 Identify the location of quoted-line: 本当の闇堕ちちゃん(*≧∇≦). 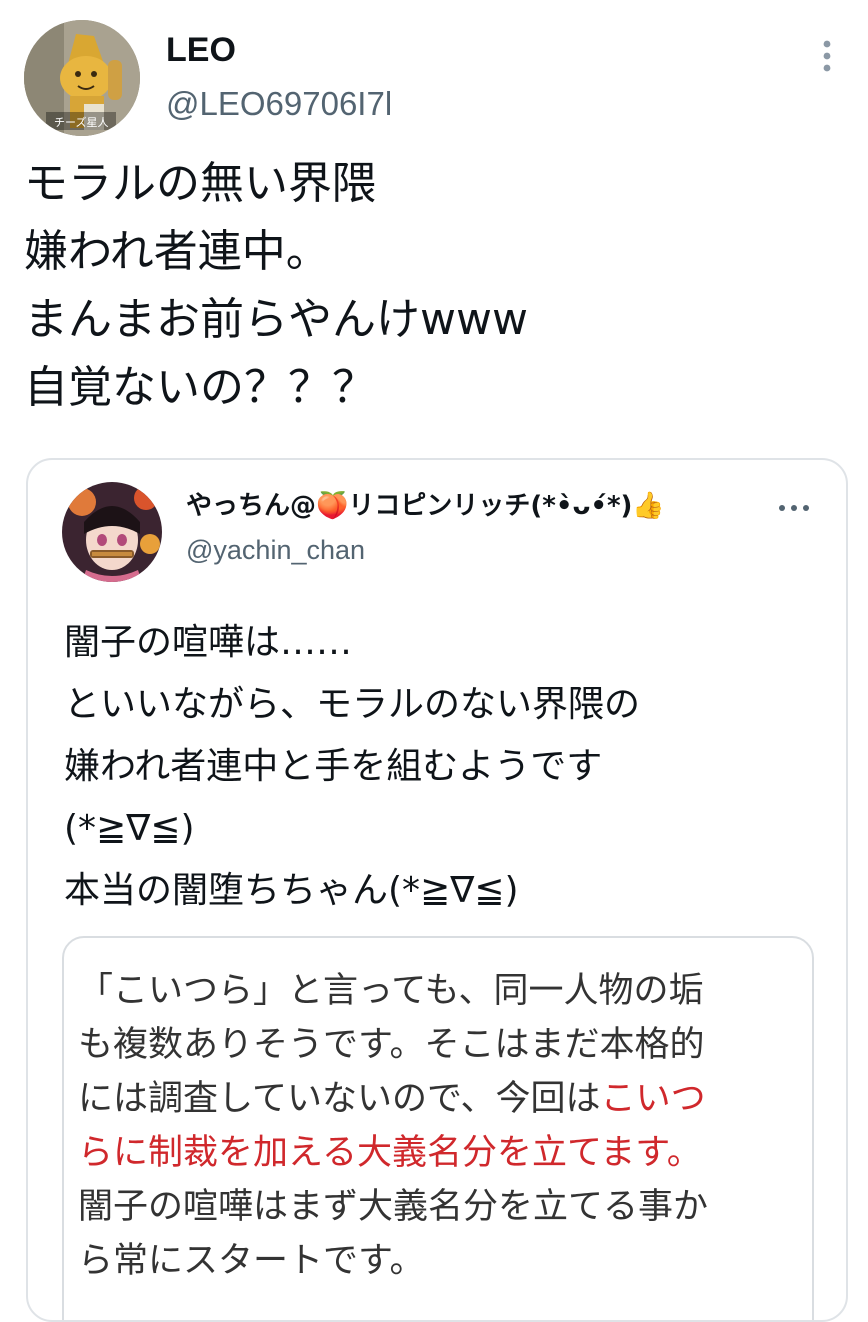
(291, 890).